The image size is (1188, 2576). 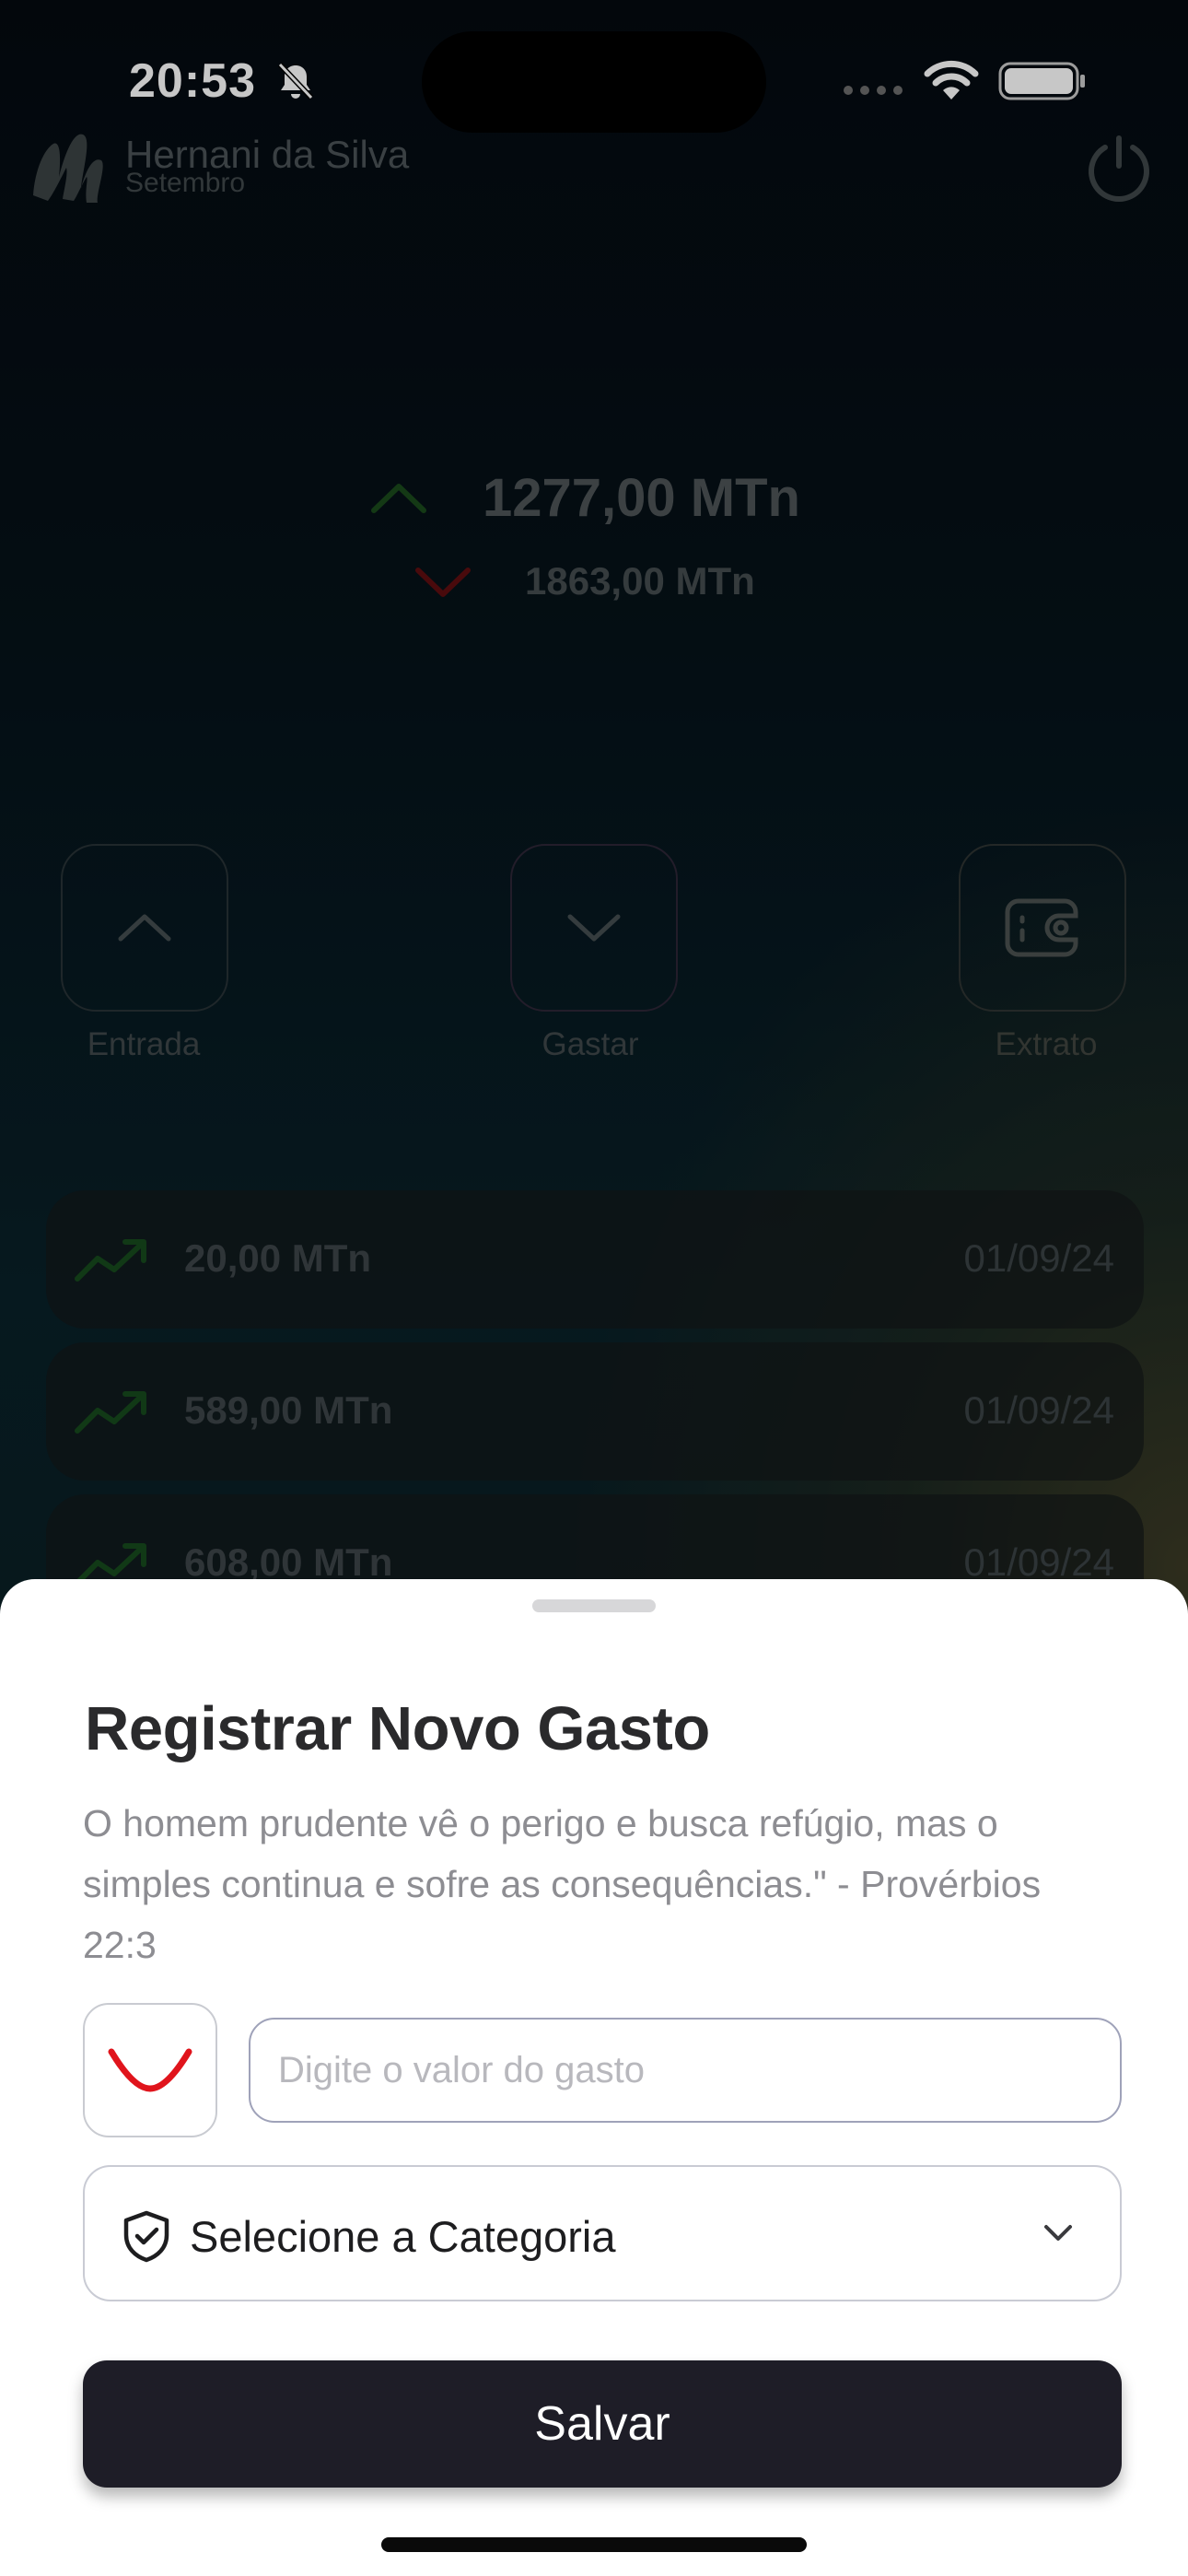 I want to click on expense-amount-input, so click(x=685, y=2070).